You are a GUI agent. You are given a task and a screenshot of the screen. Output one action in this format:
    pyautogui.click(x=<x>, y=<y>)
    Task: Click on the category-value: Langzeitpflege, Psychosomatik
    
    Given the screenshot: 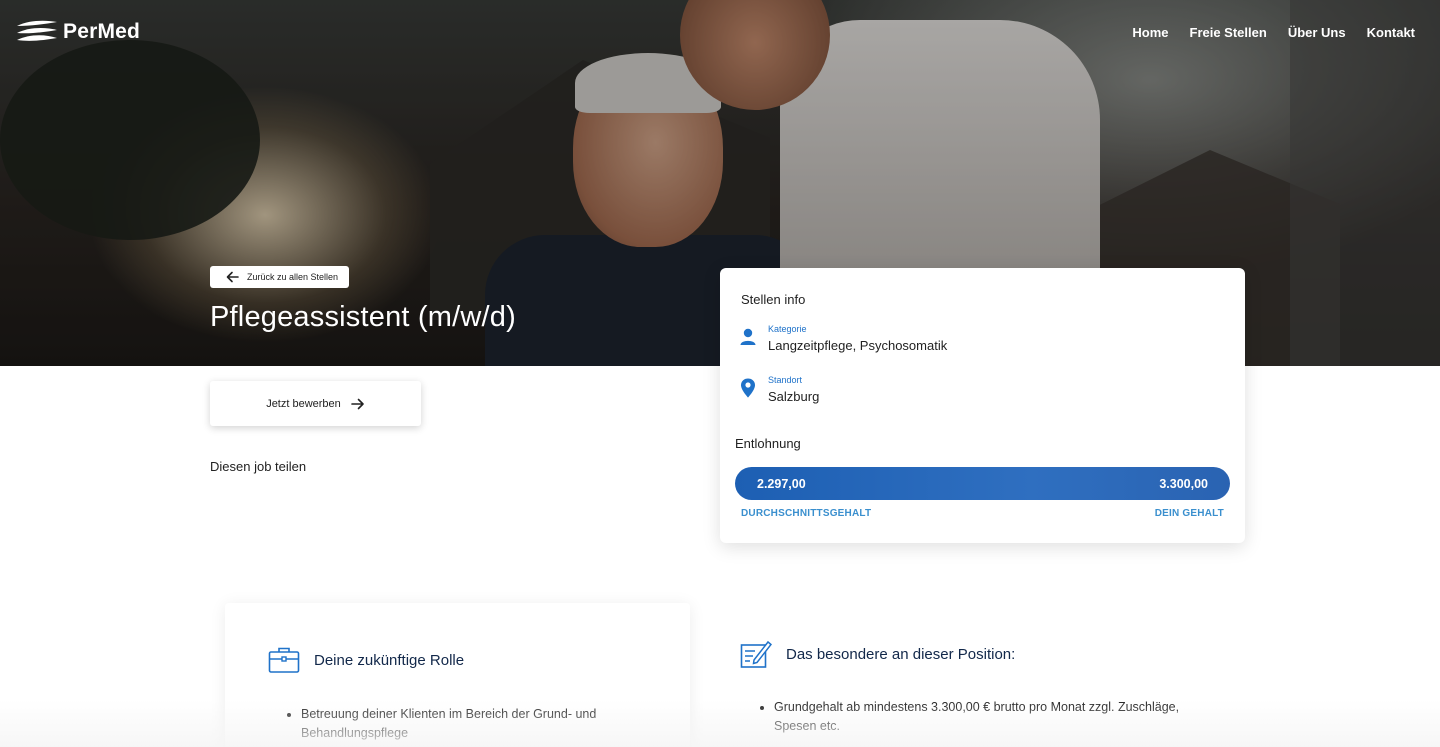 What is the action you would take?
    pyautogui.click(x=858, y=345)
    